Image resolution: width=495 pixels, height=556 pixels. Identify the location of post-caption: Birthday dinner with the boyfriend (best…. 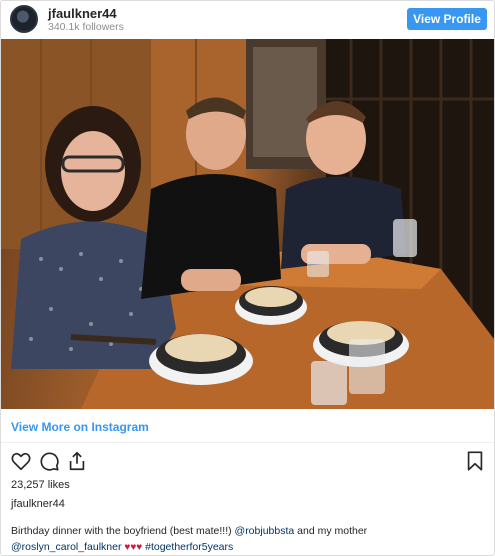
(246, 539).